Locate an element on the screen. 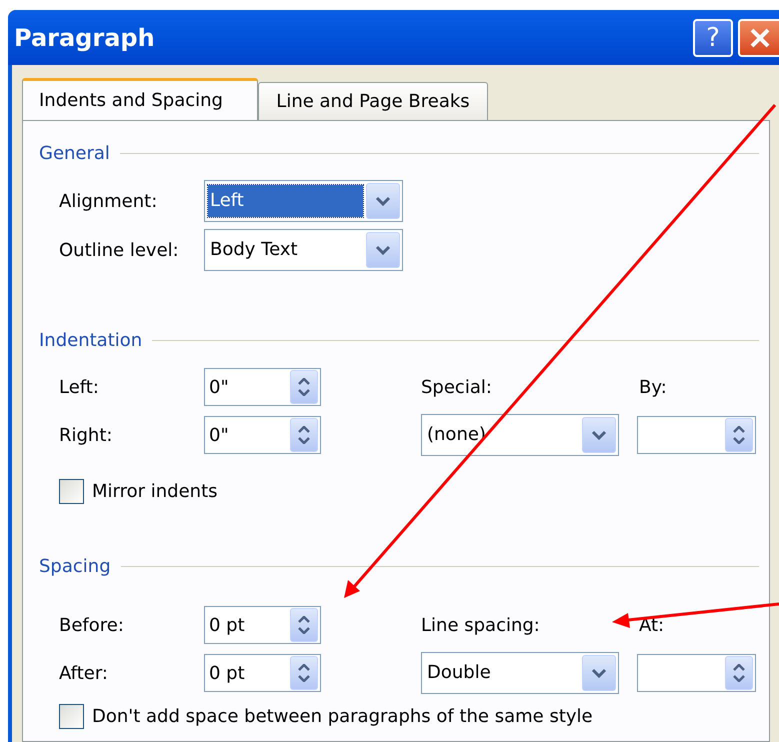 This screenshot has height=742, width=779. field-label: Alignment: is located at coordinates (108, 202).